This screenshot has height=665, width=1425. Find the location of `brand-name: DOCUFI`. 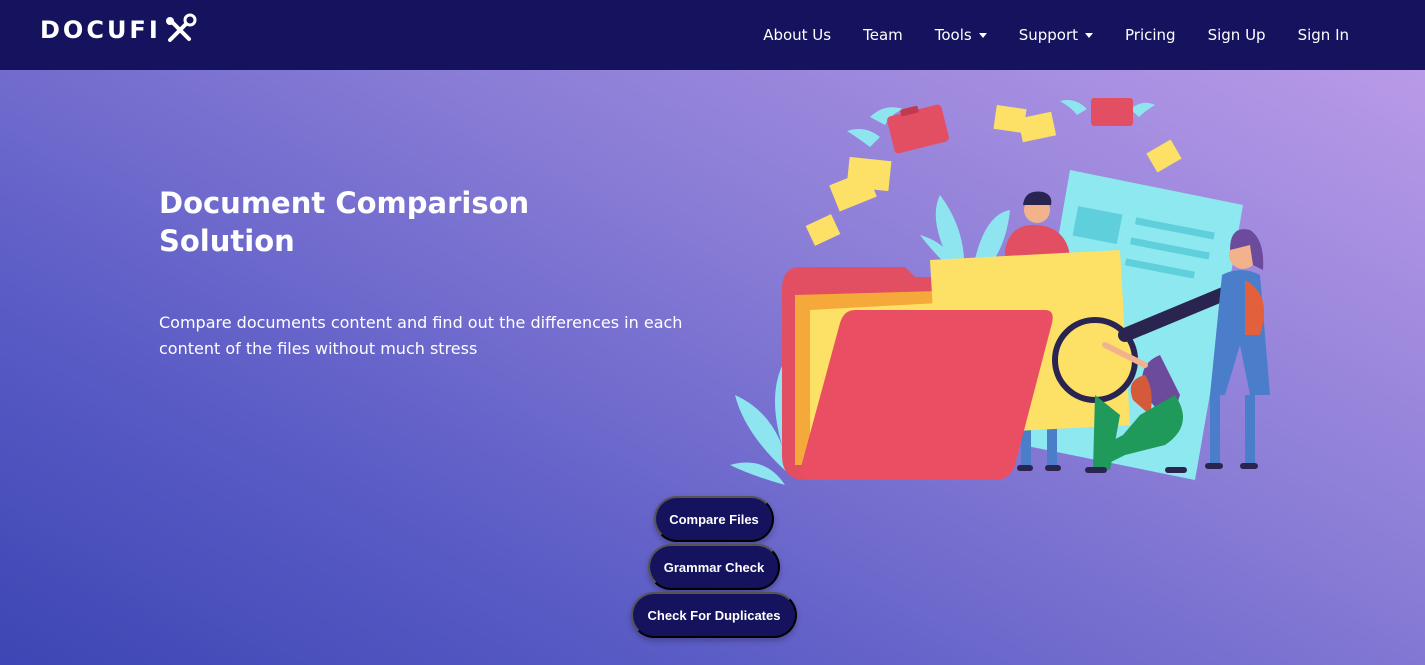

brand-name: DOCUFI is located at coordinates (100, 30).